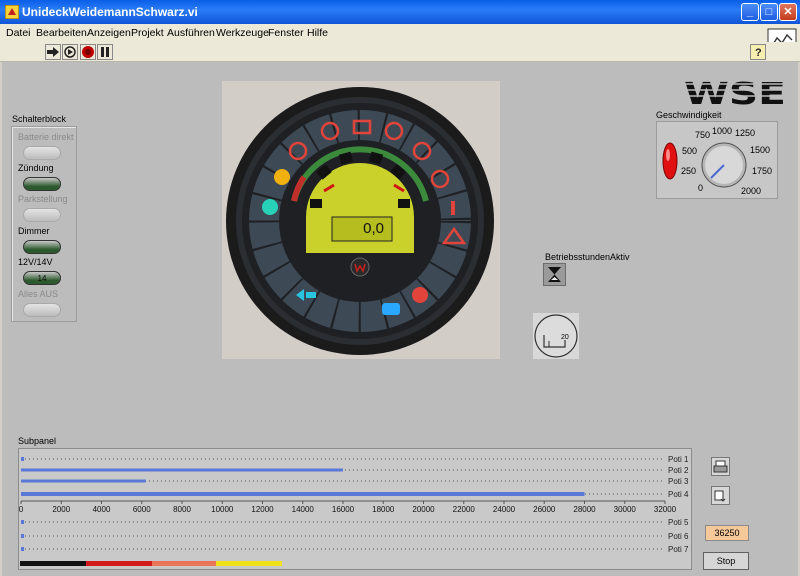 Image resolution: width=800 pixels, height=576 pixels. I want to click on print-icon, so click(720, 466).